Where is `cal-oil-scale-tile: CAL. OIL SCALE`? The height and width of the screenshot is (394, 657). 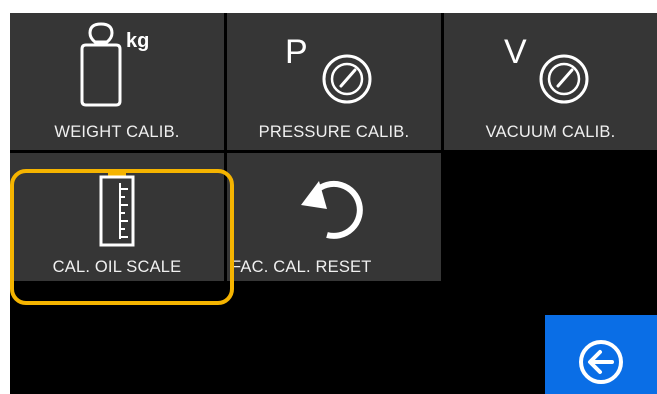
cal-oil-scale-tile: CAL. OIL SCALE is located at coordinates (117, 217).